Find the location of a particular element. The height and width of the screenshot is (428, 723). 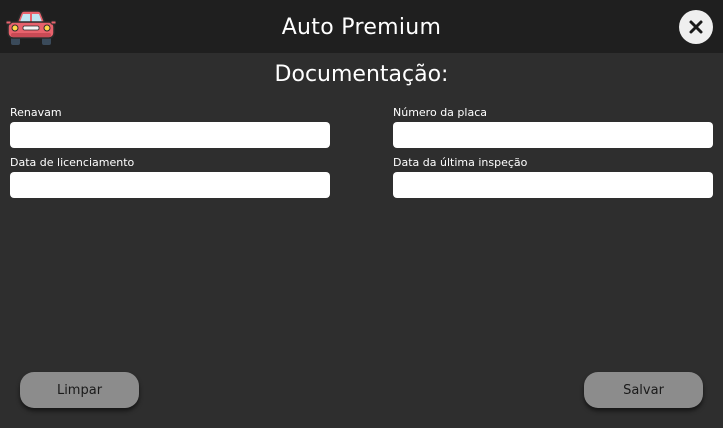

plate-number-input is located at coordinates (553, 135).